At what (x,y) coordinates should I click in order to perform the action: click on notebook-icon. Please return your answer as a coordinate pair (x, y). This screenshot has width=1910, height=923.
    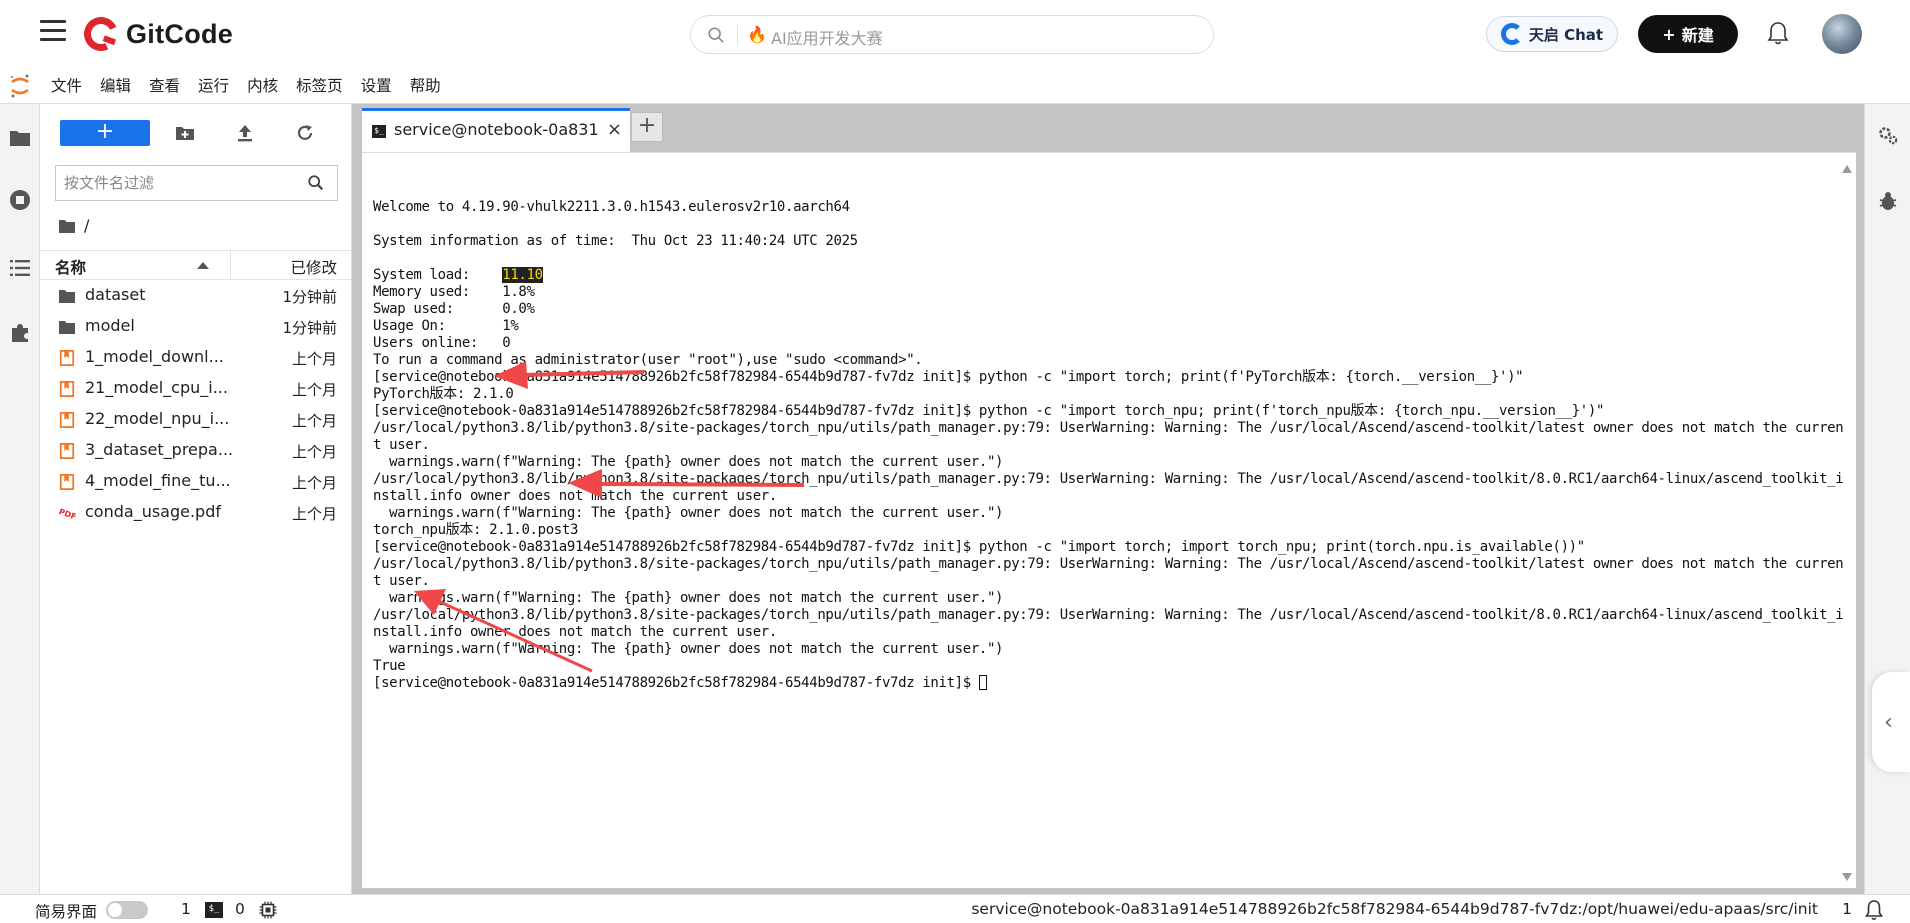
    Looking at the image, I should click on (67, 482).